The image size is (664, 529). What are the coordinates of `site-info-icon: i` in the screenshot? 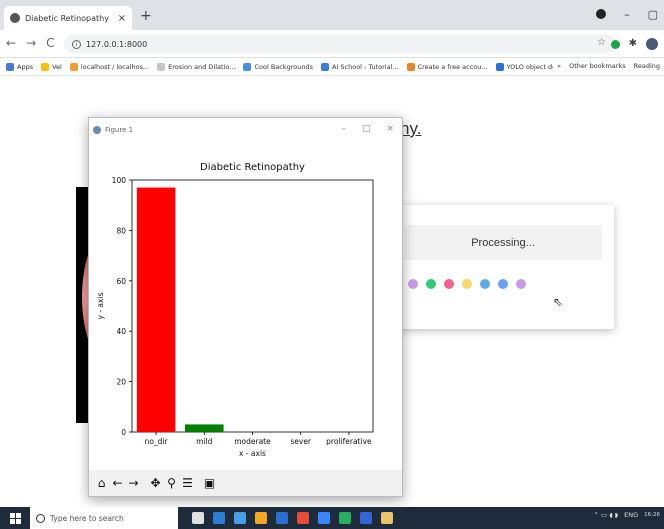 It's located at (76, 44).